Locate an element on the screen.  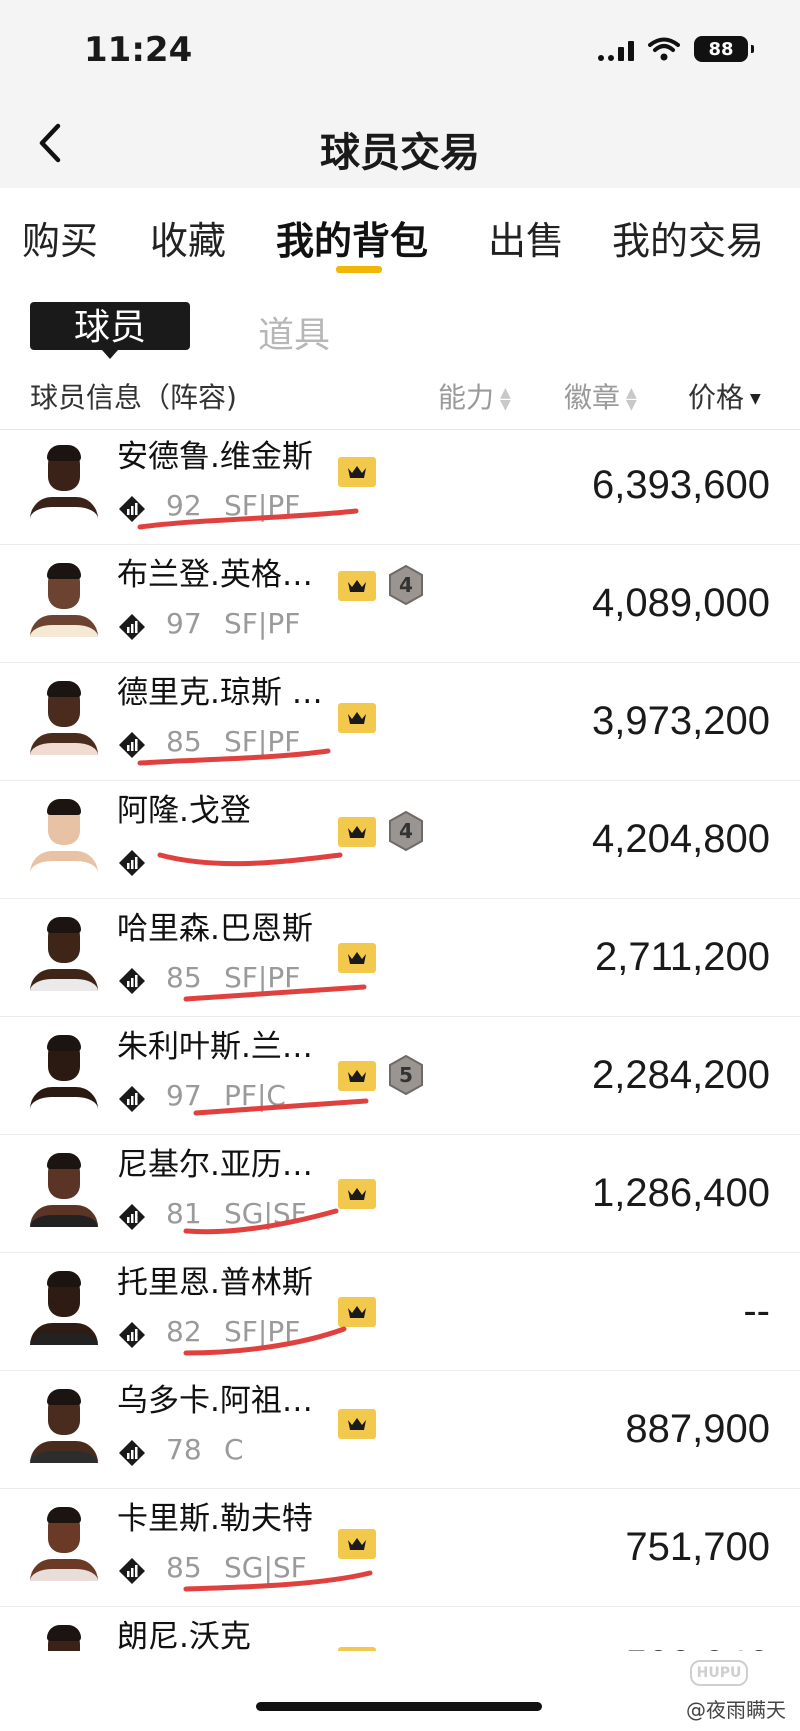
home-indicator is located at coordinates (399, 1706).